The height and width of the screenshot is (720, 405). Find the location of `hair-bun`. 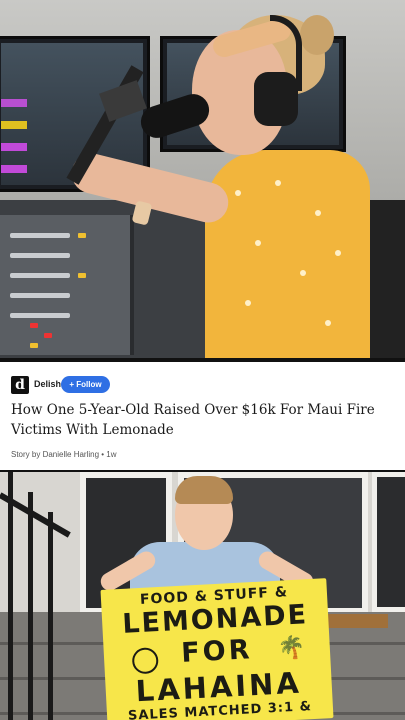

hair-bun is located at coordinates (317, 35).